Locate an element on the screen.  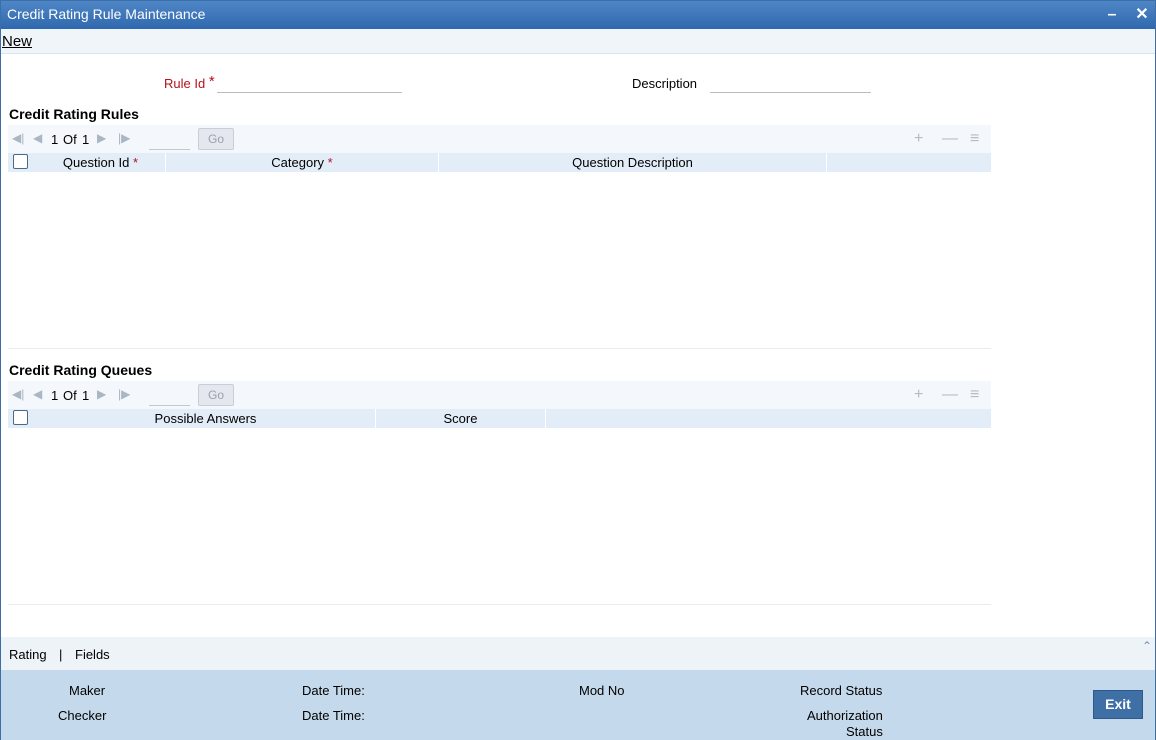
action-toolbar: New is located at coordinates (578, 41).